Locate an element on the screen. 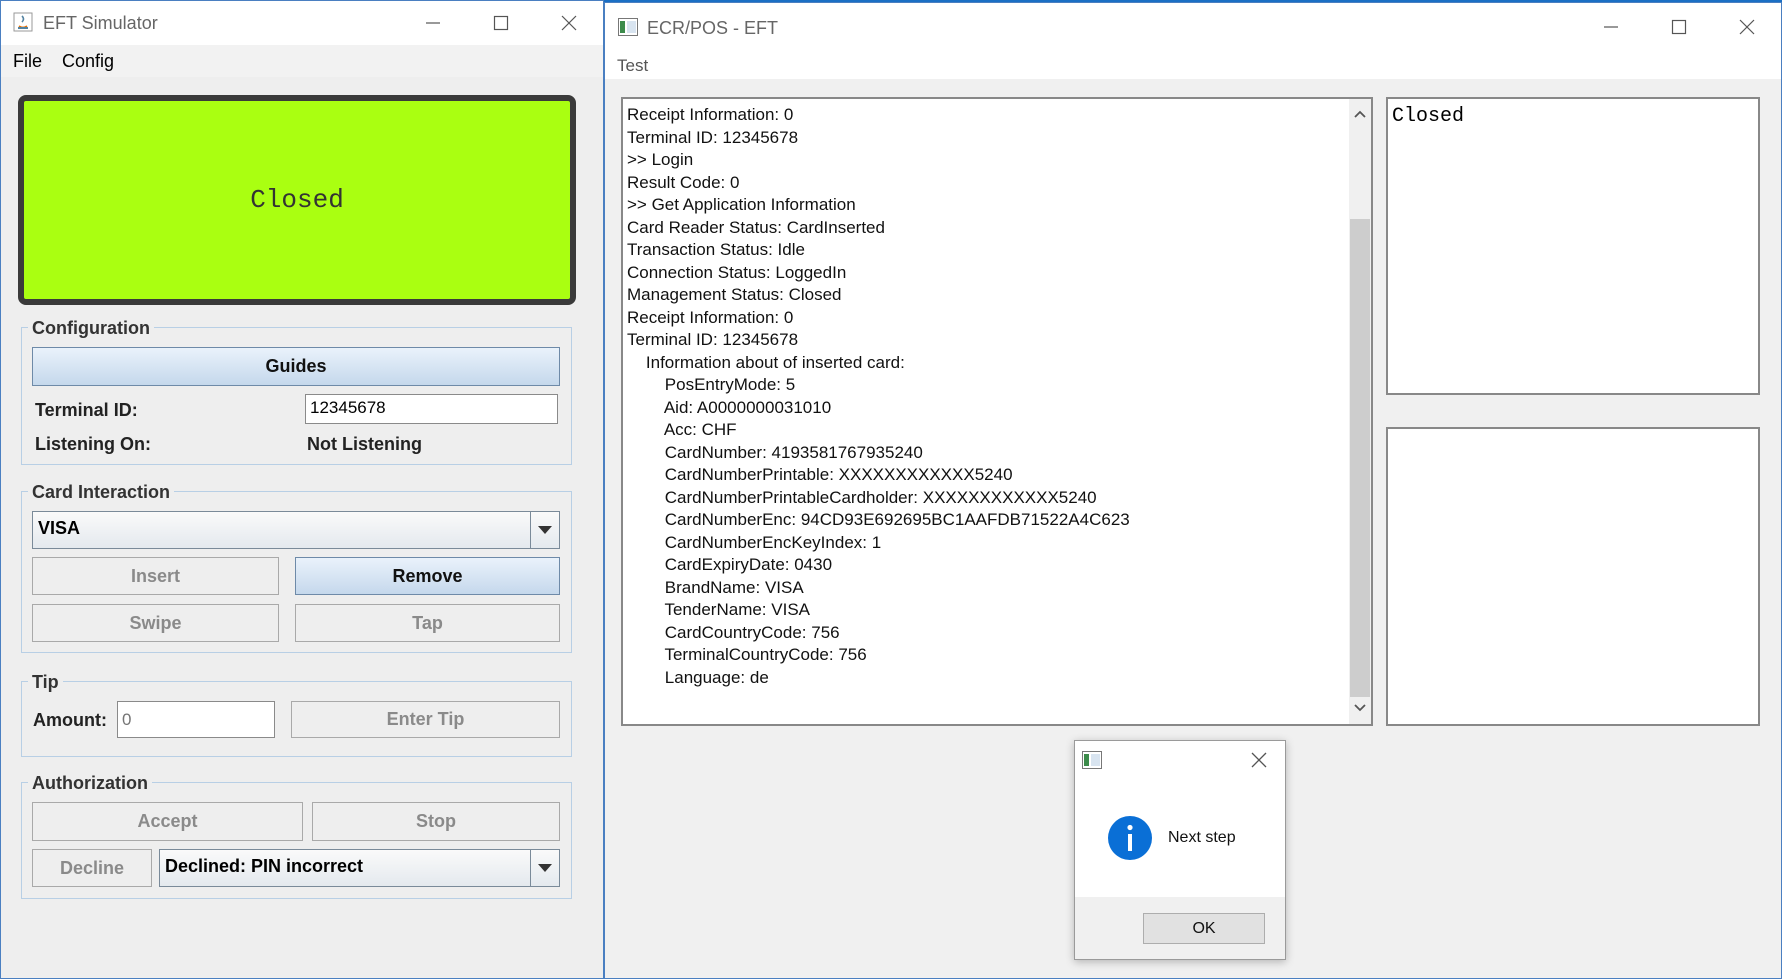 This screenshot has width=1782, height=979. log-line: >> Get Application Information is located at coordinates (741, 204).